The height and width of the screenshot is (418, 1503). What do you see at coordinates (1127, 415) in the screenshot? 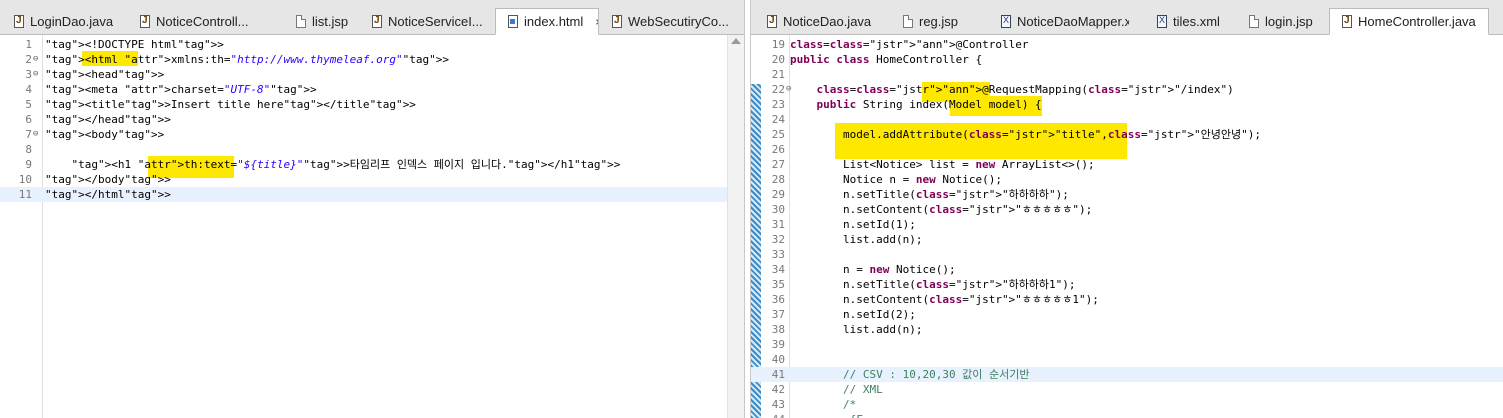
I see `code-line: 44 {F` at bounding box center [1127, 415].